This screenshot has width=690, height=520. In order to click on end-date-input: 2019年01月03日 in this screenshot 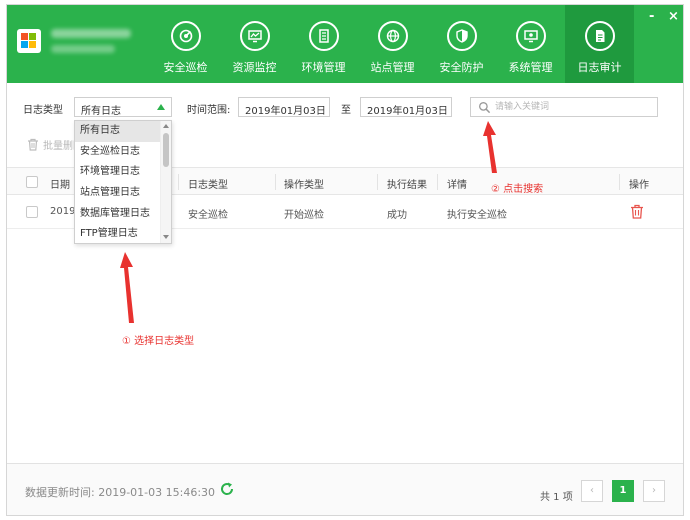, I will do `click(406, 107)`.